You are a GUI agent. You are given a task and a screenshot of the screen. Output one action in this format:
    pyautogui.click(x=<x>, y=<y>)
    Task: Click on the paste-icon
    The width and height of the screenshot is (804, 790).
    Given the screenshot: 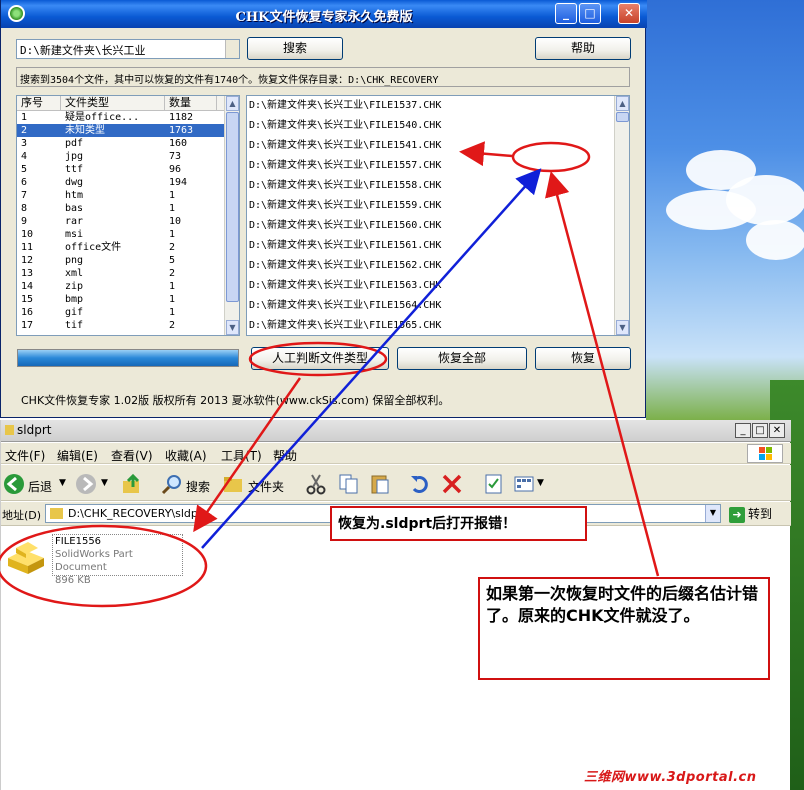 What is the action you would take?
    pyautogui.click(x=380, y=484)
    